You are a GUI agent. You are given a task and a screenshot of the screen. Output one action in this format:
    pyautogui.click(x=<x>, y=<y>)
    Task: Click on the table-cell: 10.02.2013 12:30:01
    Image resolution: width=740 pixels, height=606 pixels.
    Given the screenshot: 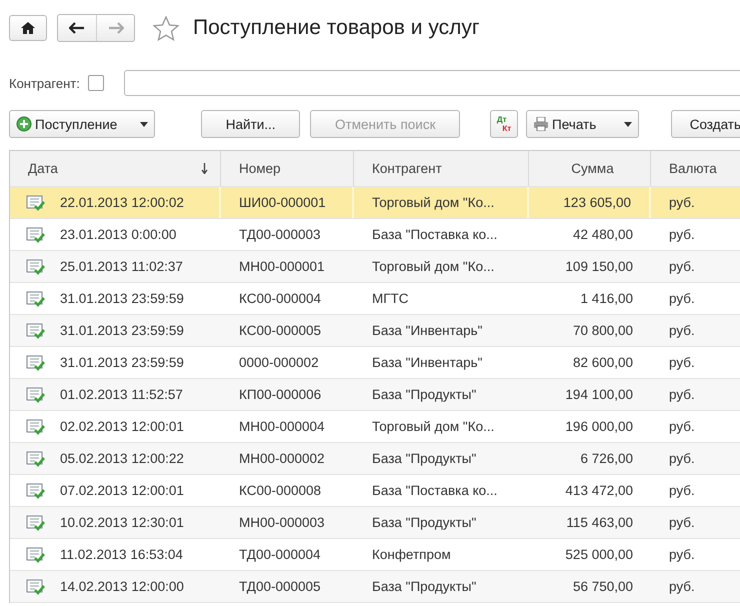 What is the action you would take?
    pyautogui.click(x=122, y=522)
    